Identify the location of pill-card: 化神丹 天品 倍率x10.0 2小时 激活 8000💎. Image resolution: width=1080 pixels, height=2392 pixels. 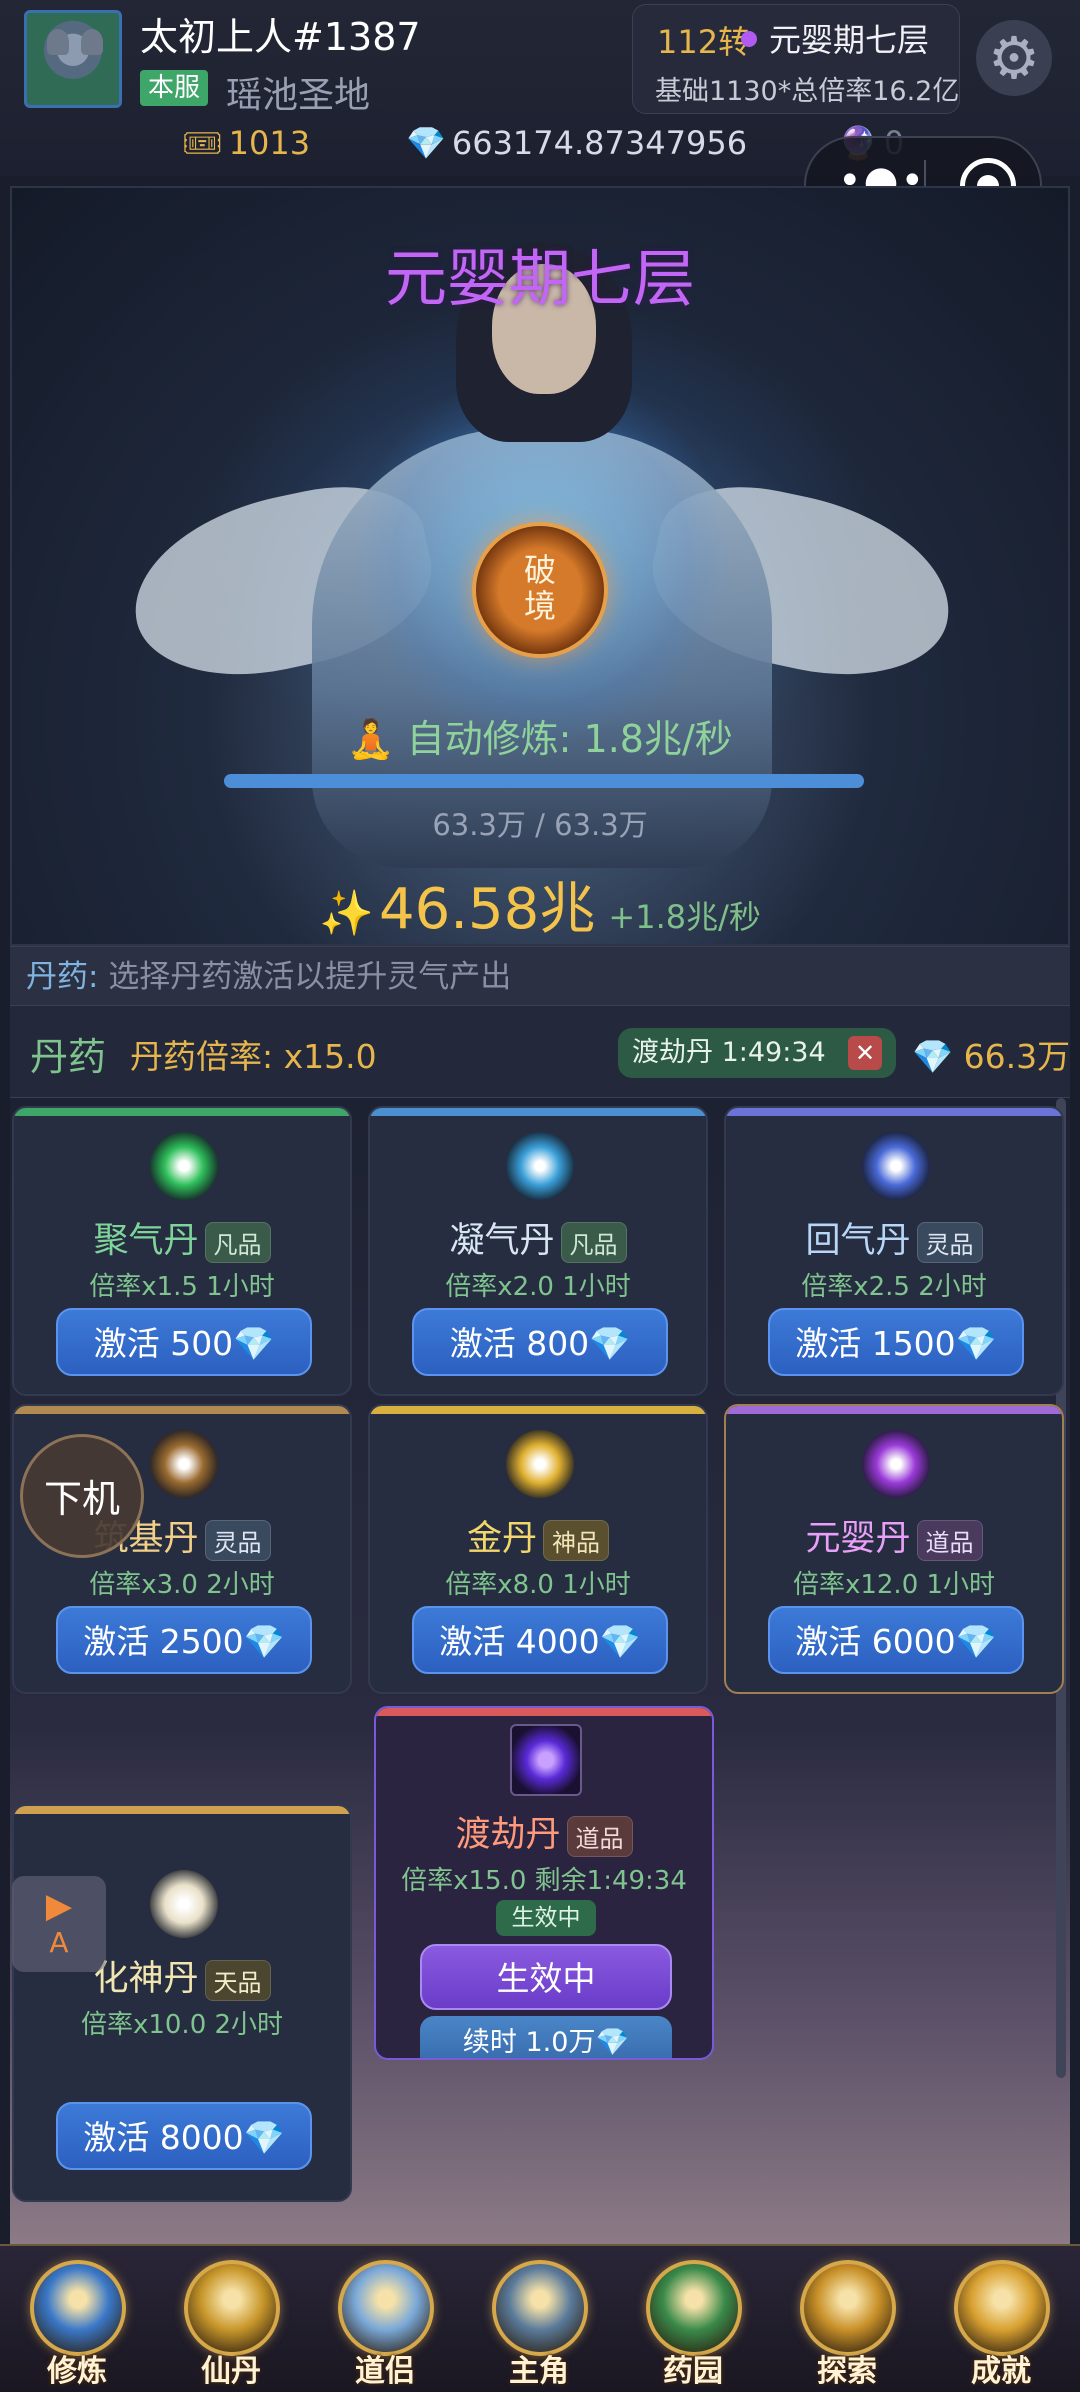
(182, 2003).